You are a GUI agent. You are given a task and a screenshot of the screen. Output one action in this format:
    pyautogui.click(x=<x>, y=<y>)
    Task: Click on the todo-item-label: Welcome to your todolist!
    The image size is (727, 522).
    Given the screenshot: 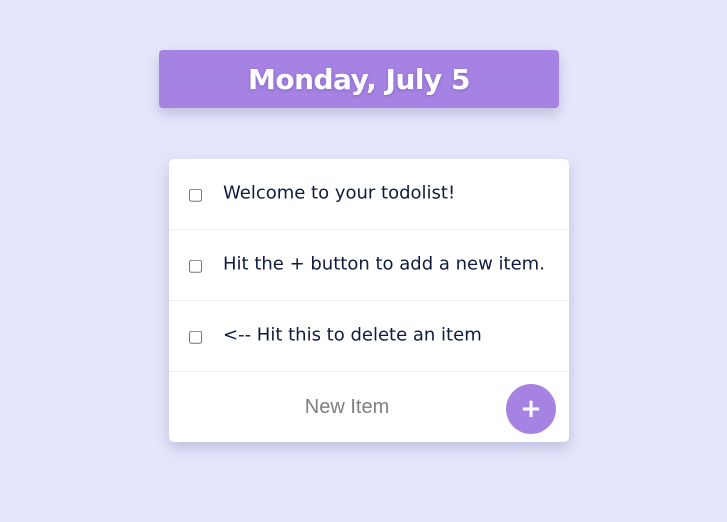 What is the action you would take?
    pyautogui.click(x=339, y=193)
    